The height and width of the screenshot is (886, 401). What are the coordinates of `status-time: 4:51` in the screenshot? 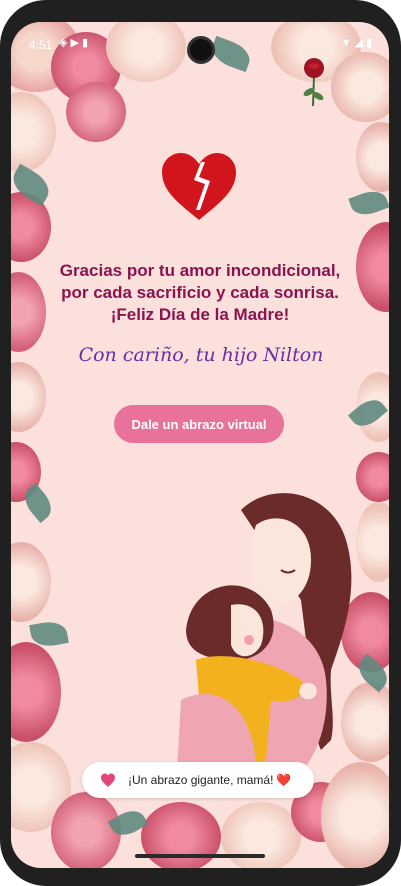 It's located at (41, 45).